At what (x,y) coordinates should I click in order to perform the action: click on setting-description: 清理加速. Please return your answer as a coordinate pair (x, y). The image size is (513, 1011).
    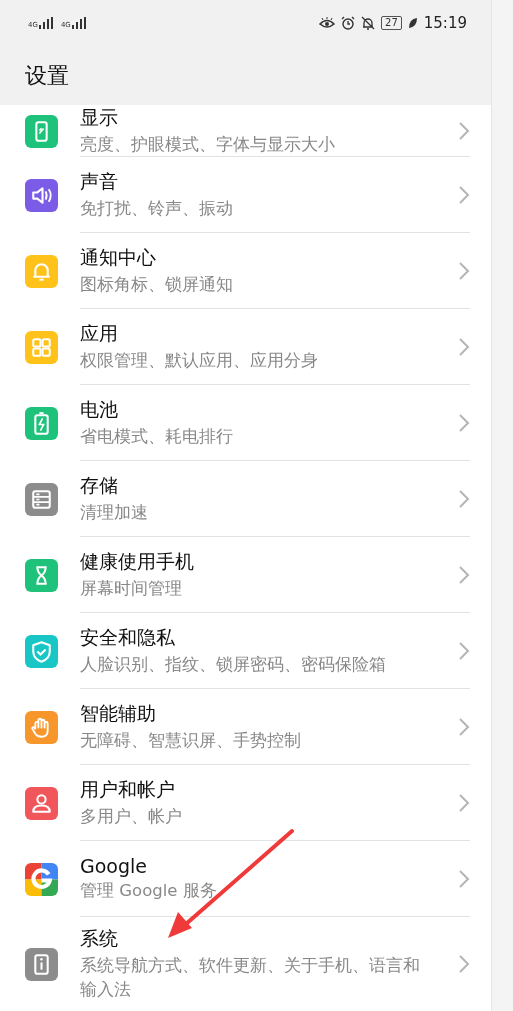
    Looking at the image, I should click on (114, 512).